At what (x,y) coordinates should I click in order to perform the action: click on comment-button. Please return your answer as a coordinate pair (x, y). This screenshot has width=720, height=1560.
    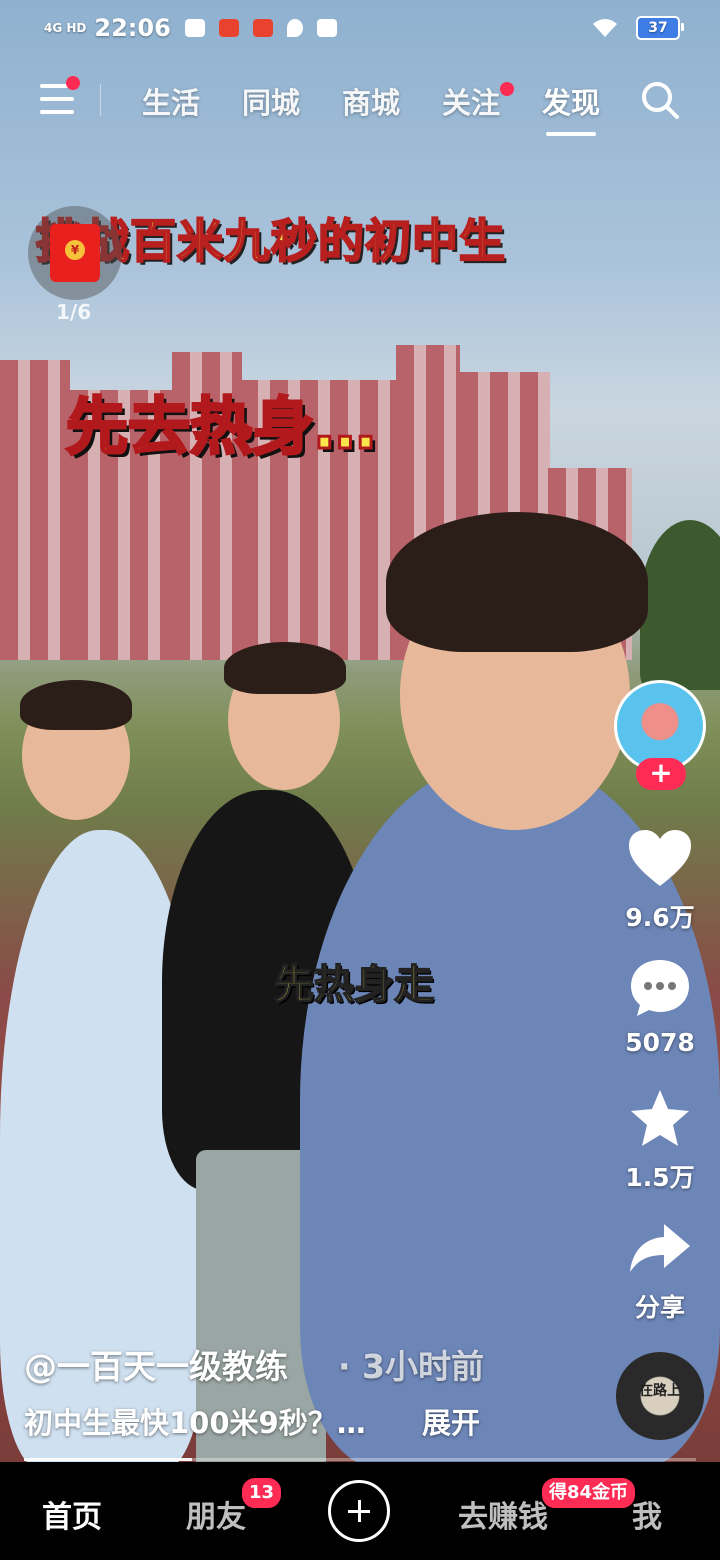
    Looking at the image, I should click on (660, 988).